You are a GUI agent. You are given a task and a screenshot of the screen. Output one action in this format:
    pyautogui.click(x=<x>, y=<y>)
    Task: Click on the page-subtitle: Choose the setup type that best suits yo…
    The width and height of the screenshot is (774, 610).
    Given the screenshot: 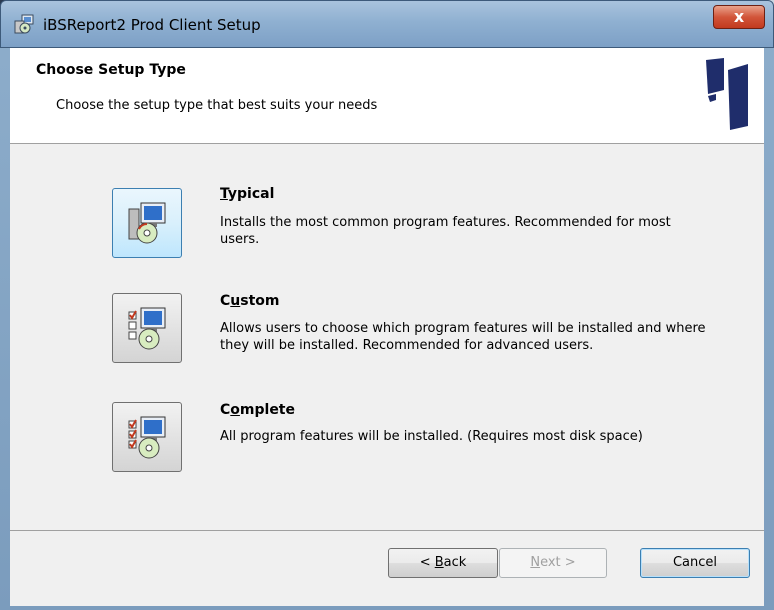 What is the action you would take?
    pyautogui.click(x=217, y=105)
    